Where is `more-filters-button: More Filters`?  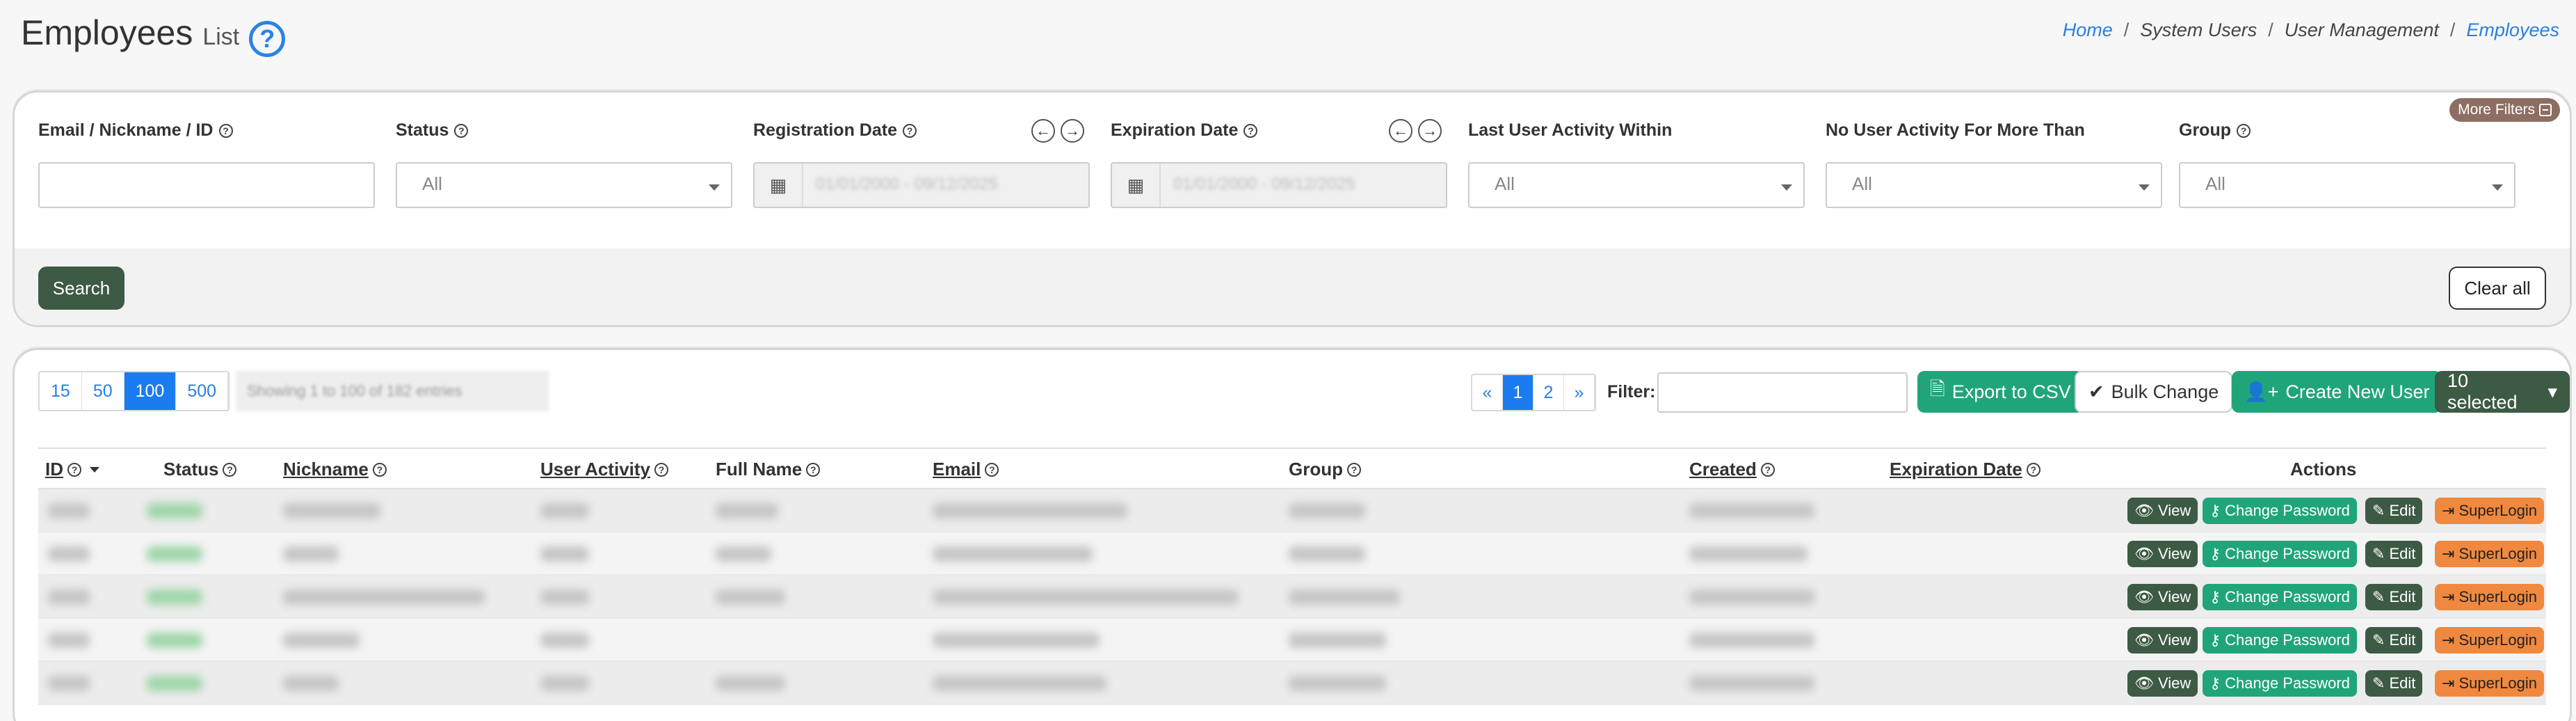
more-filters-button: More Filters is located at coordinates (2504, 110).